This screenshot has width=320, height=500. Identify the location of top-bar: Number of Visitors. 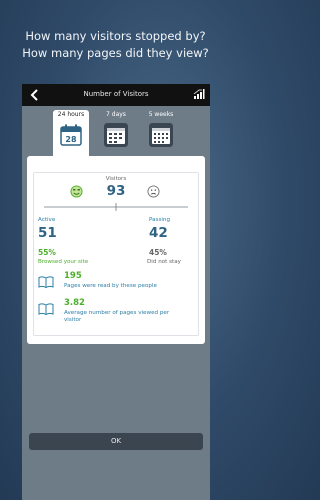
(116, 95).